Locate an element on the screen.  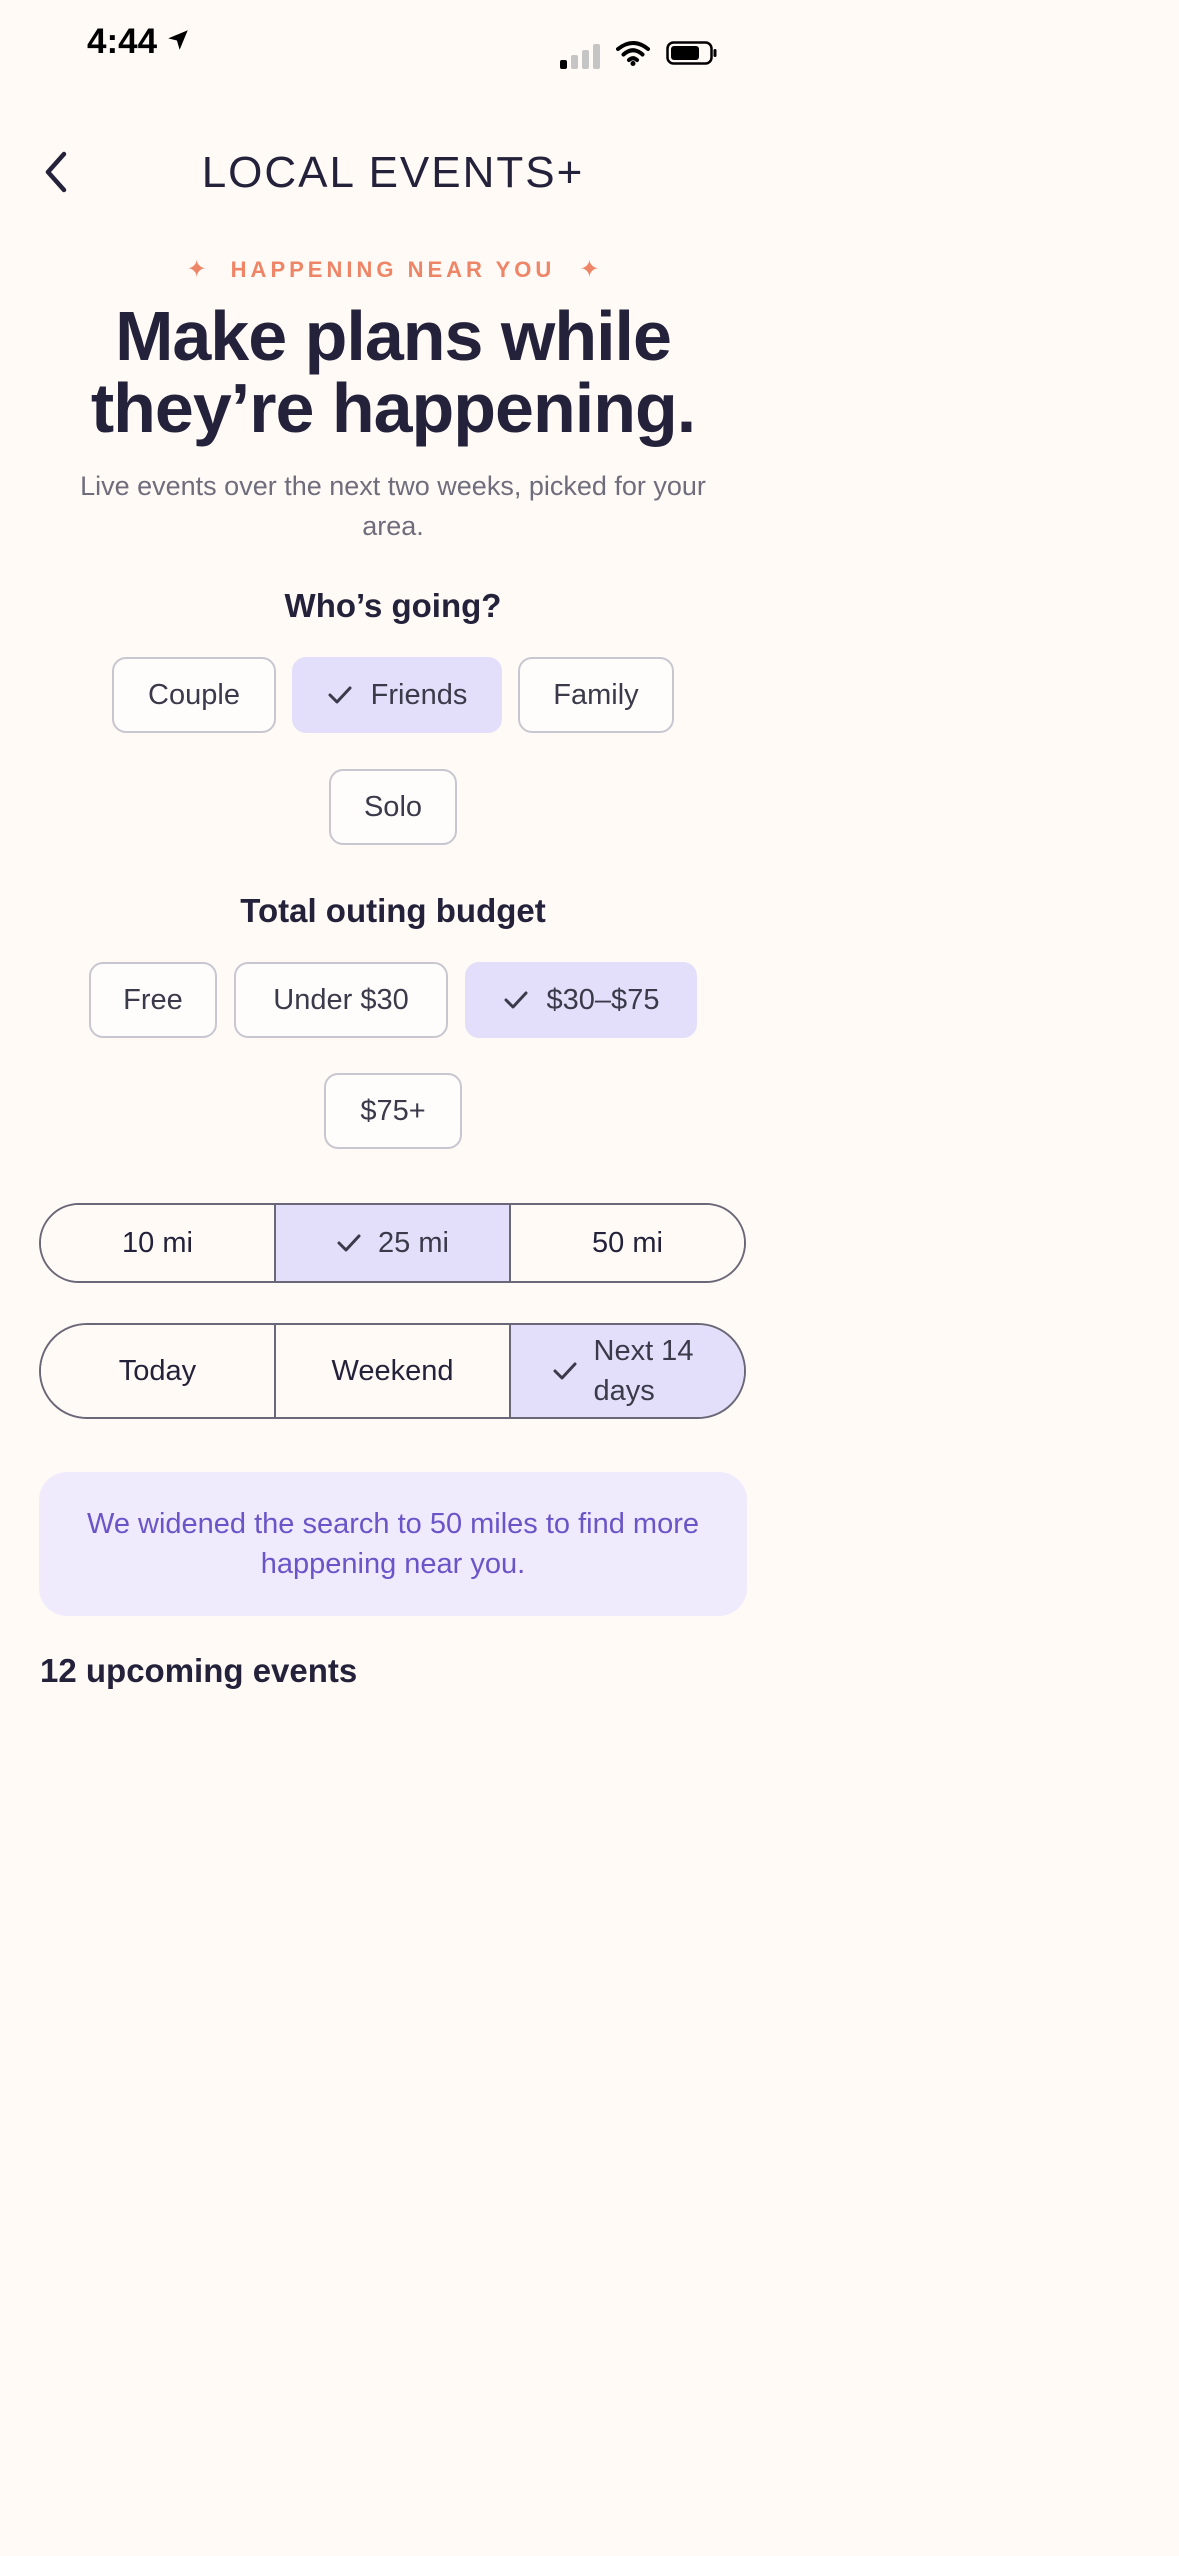
chip-label: Under $30 is located at coordinates (341, 999).